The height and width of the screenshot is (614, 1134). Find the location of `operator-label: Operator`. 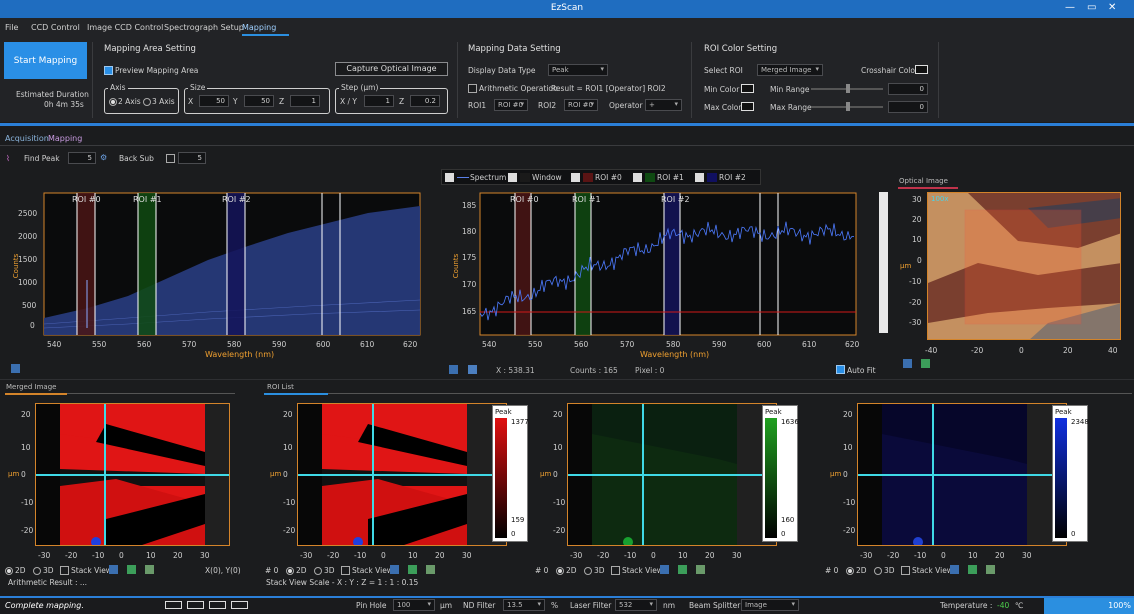

operator-label: Operator is located at coordinates (626, 105).